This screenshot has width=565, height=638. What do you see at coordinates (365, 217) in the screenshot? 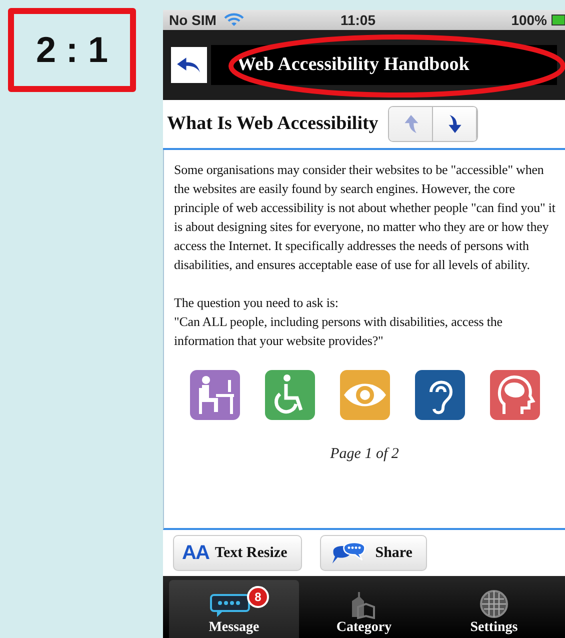
I see `body-paragraph: Some organisations may consider their websites to be "accessible" when the websites are easily found by search engines. However, the core principle of web accessibility is not about whether people "can find you" it is about designing sites for everyone, no matter who they are or how they access the Internet. It specifically addresses the needs of persons with disabilities, and ensures acceptable ease of use for all levels of ability.` at bounding box center [365, 217].